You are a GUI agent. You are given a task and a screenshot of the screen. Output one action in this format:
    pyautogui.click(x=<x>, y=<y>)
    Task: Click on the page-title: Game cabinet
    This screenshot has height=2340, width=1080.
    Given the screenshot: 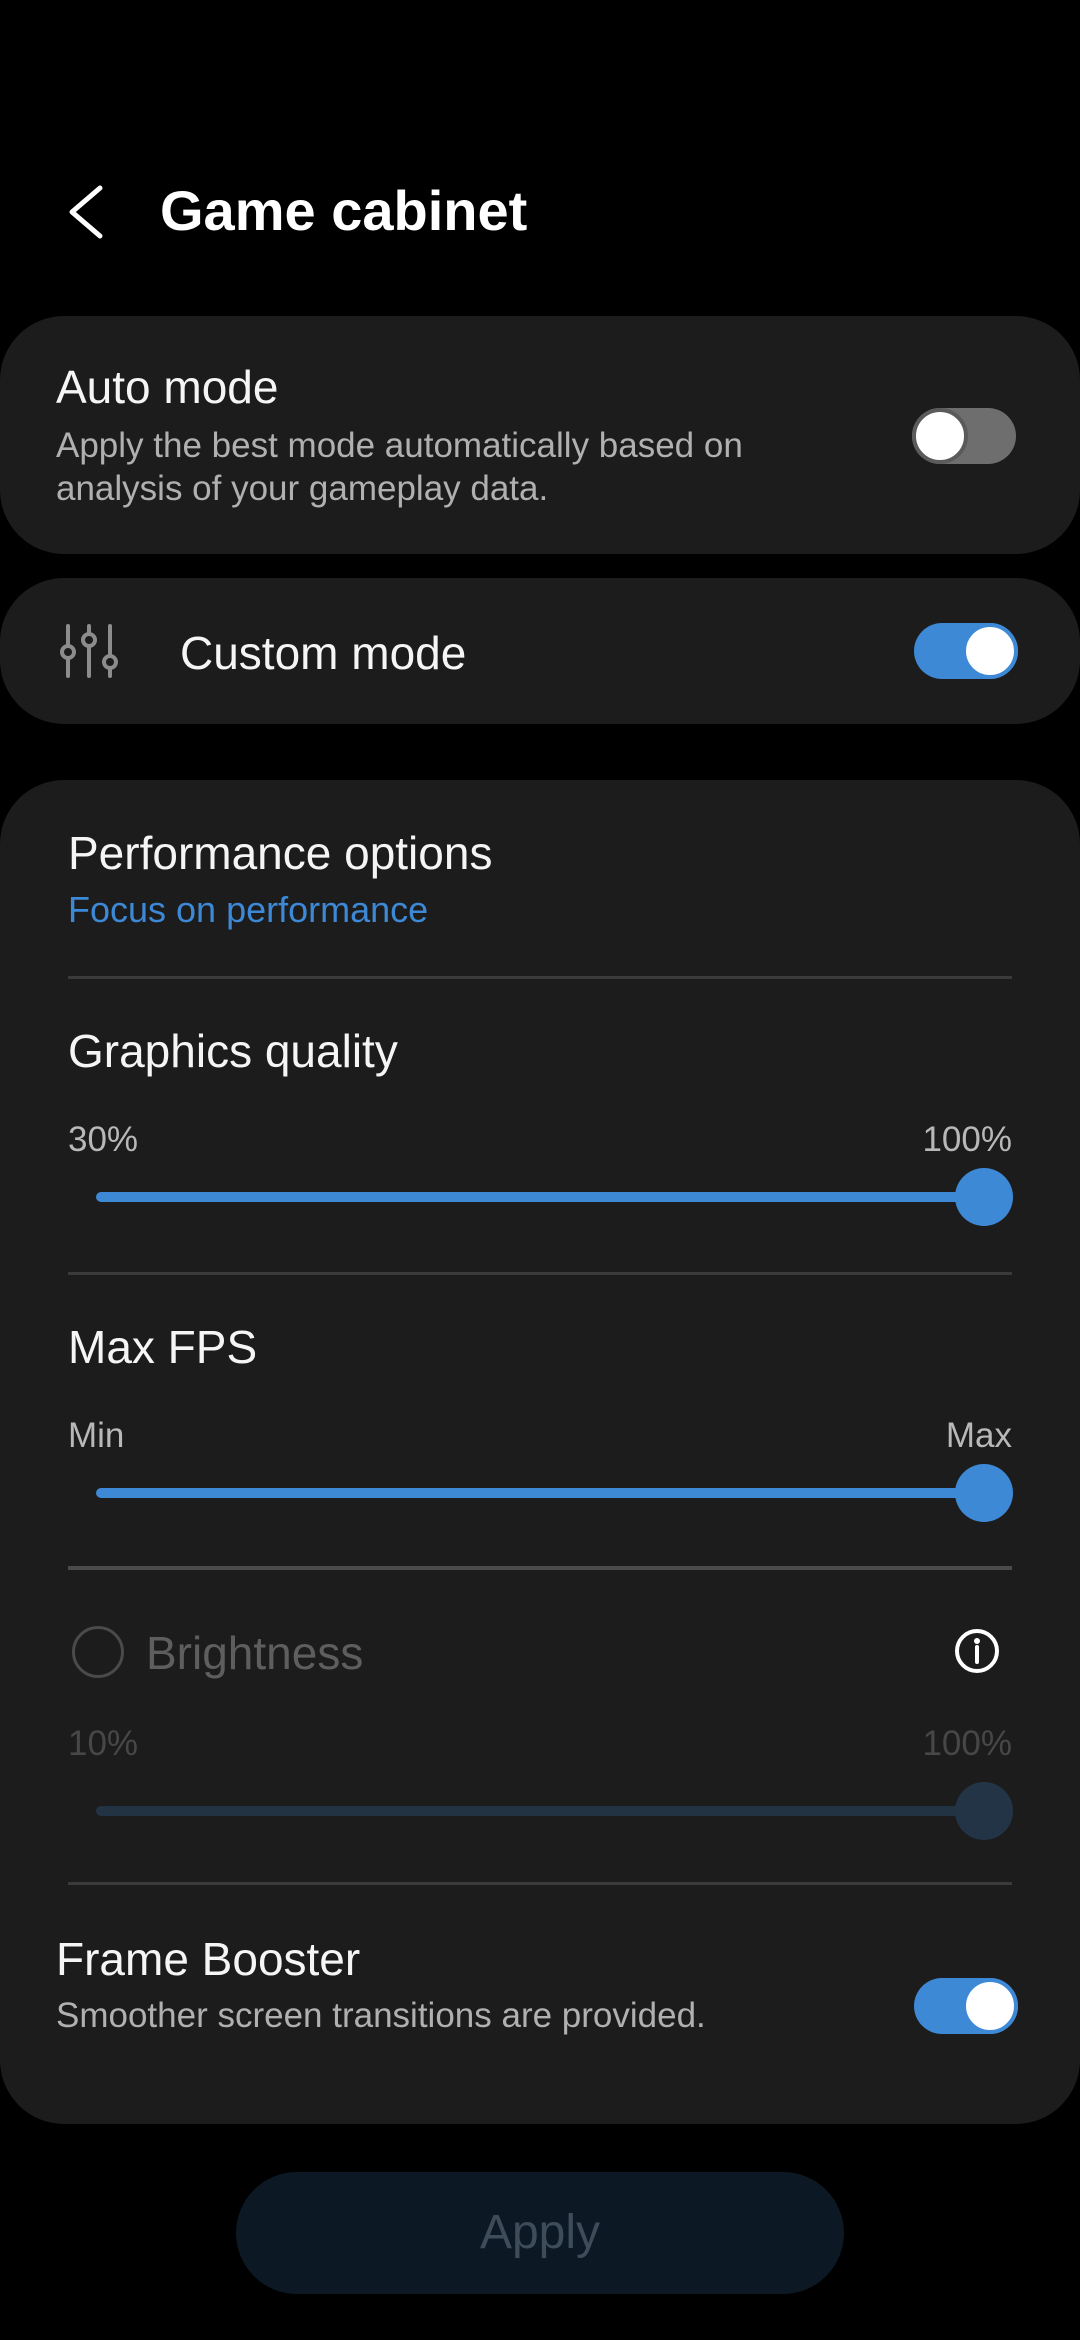 What is the action you would take?
    pyautogui.click(x=344, y=210)
    